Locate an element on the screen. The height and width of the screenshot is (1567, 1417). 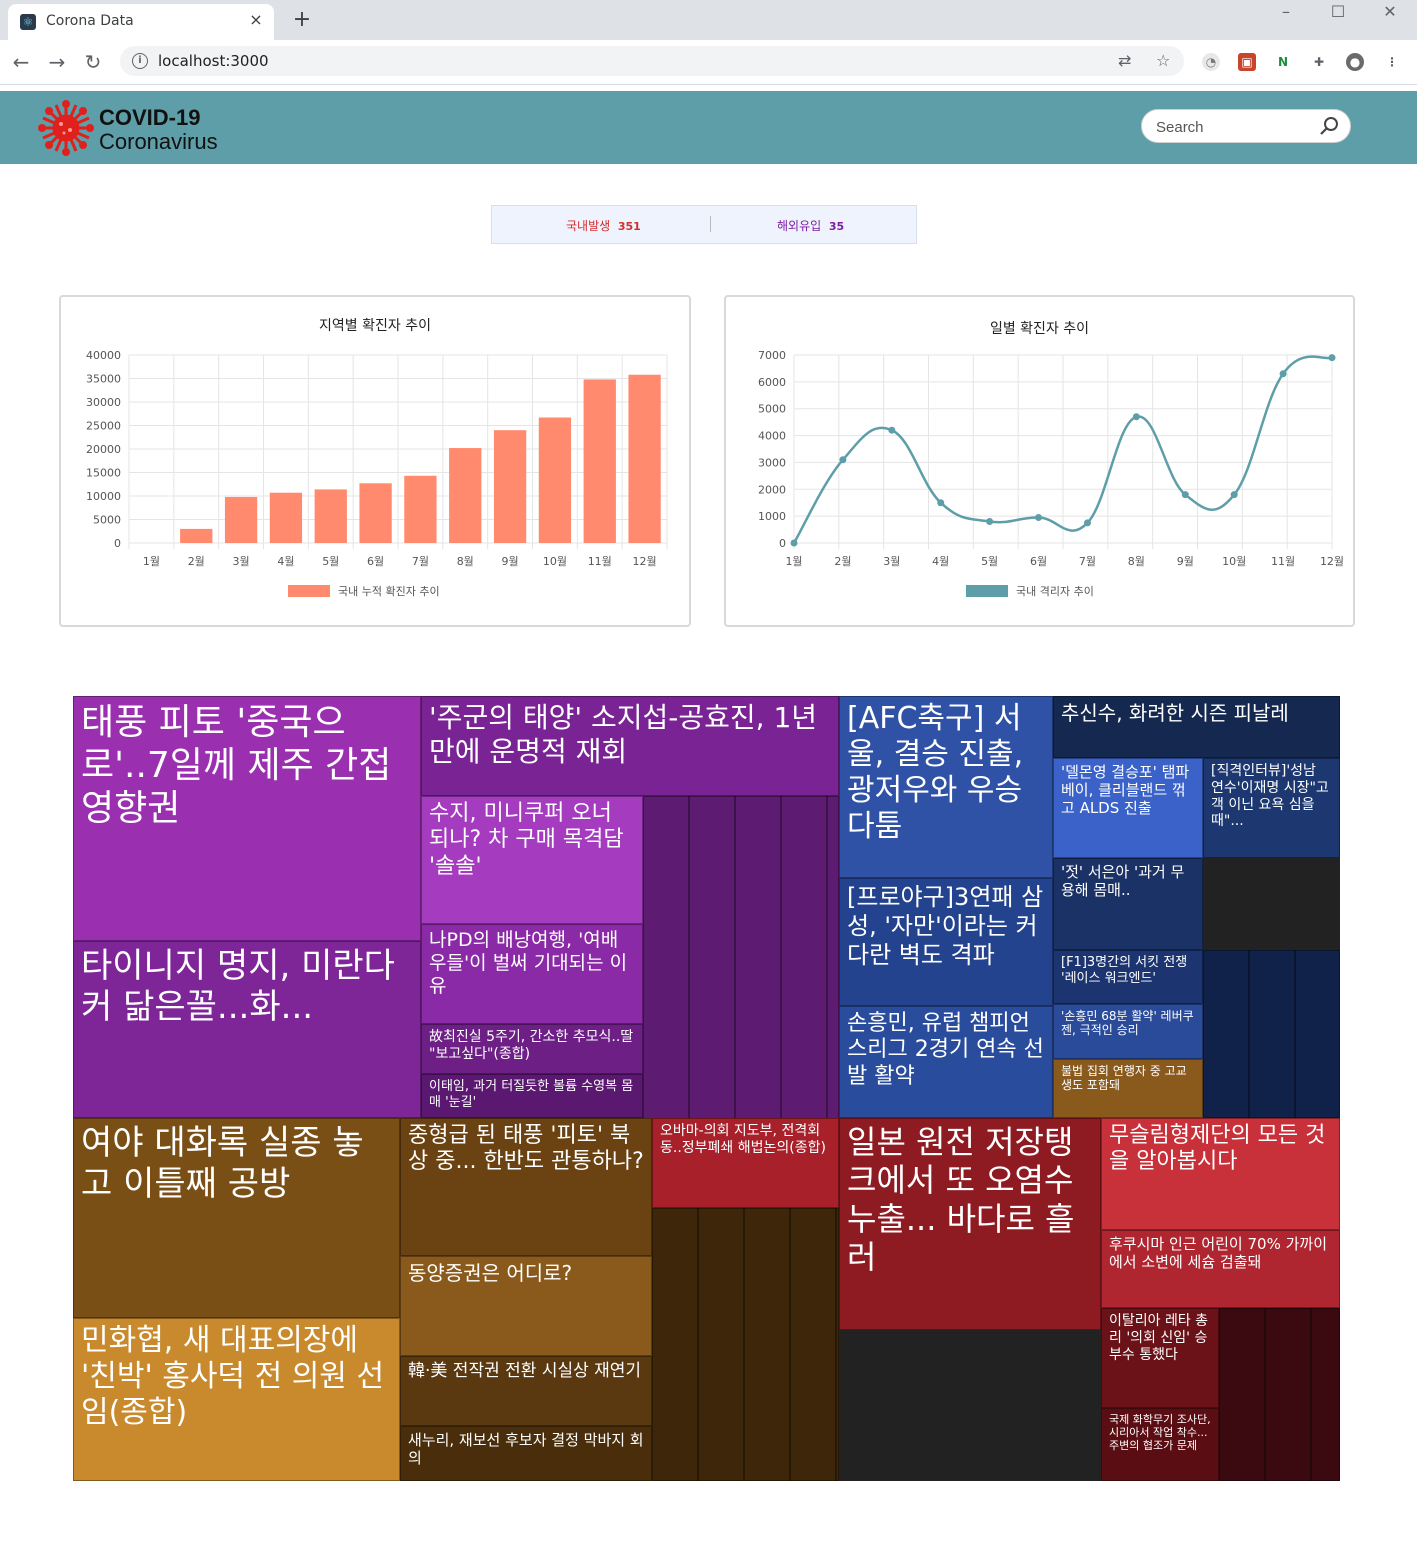
extension-fox-icon: ▣ is located at coordinates (1247, 62).